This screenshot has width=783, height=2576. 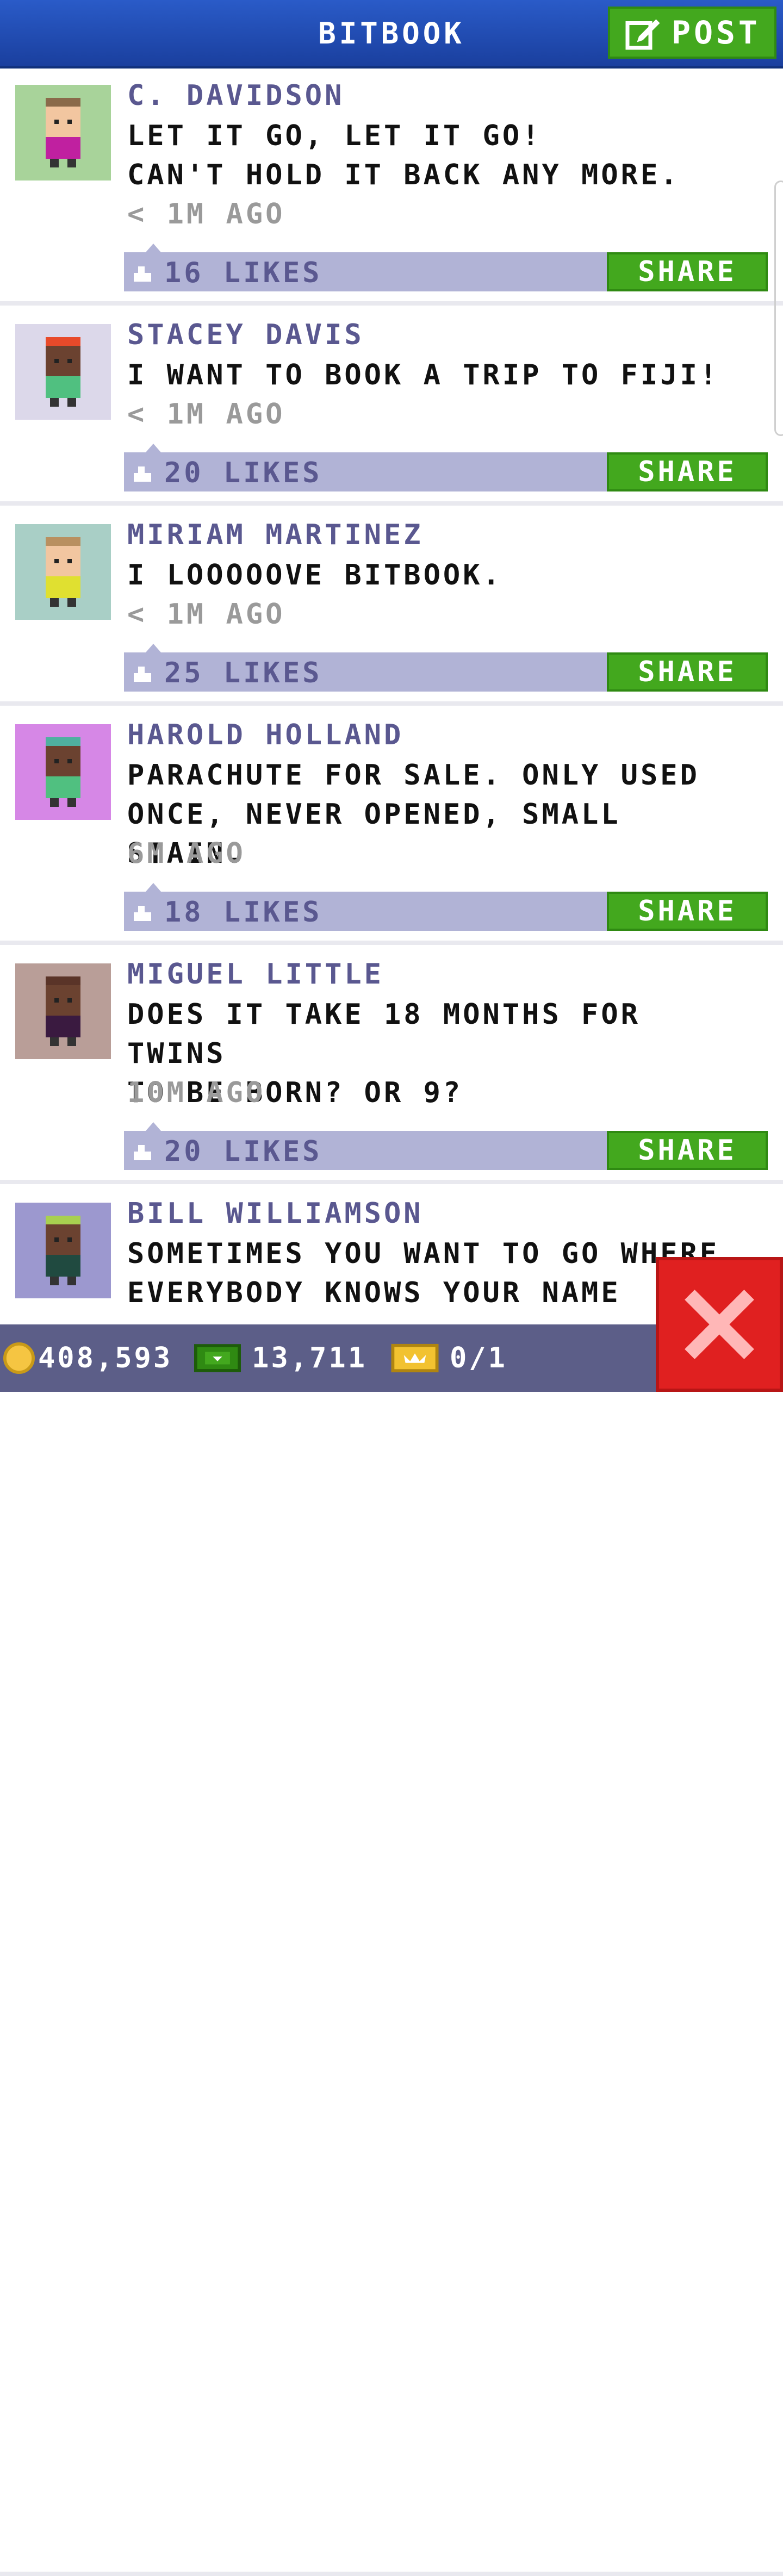 What do you see at coordinates (196, 1093) in the screenshot?
I see `post-time: 10M AGO` at bounding box center [196, 1093].